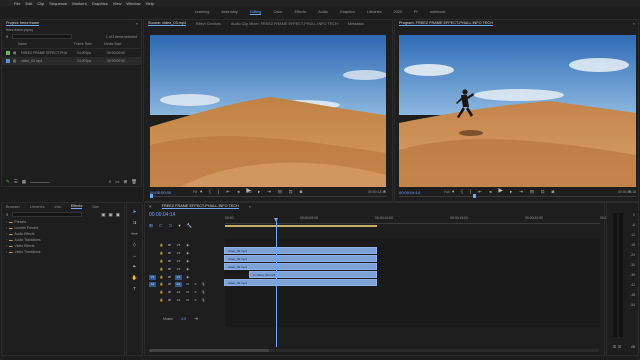 The image size is (640, 360). I want to click on voiceover-icon: 🎙, so click(203, 284).